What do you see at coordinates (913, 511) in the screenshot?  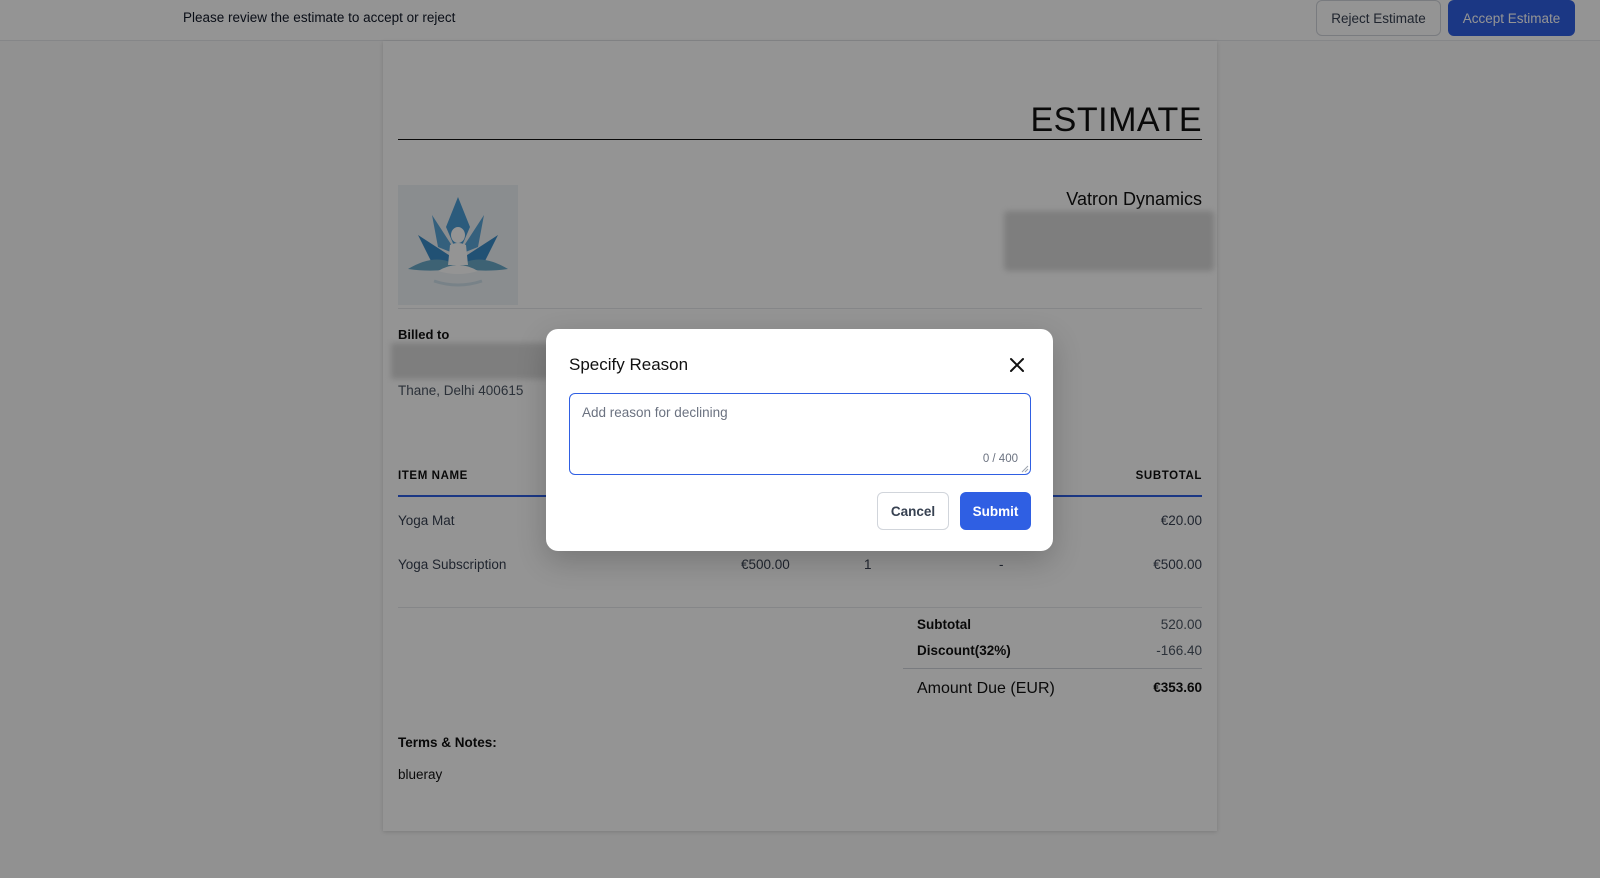 I see `cancel-button: Cancel` at bounding box center [913, 511].